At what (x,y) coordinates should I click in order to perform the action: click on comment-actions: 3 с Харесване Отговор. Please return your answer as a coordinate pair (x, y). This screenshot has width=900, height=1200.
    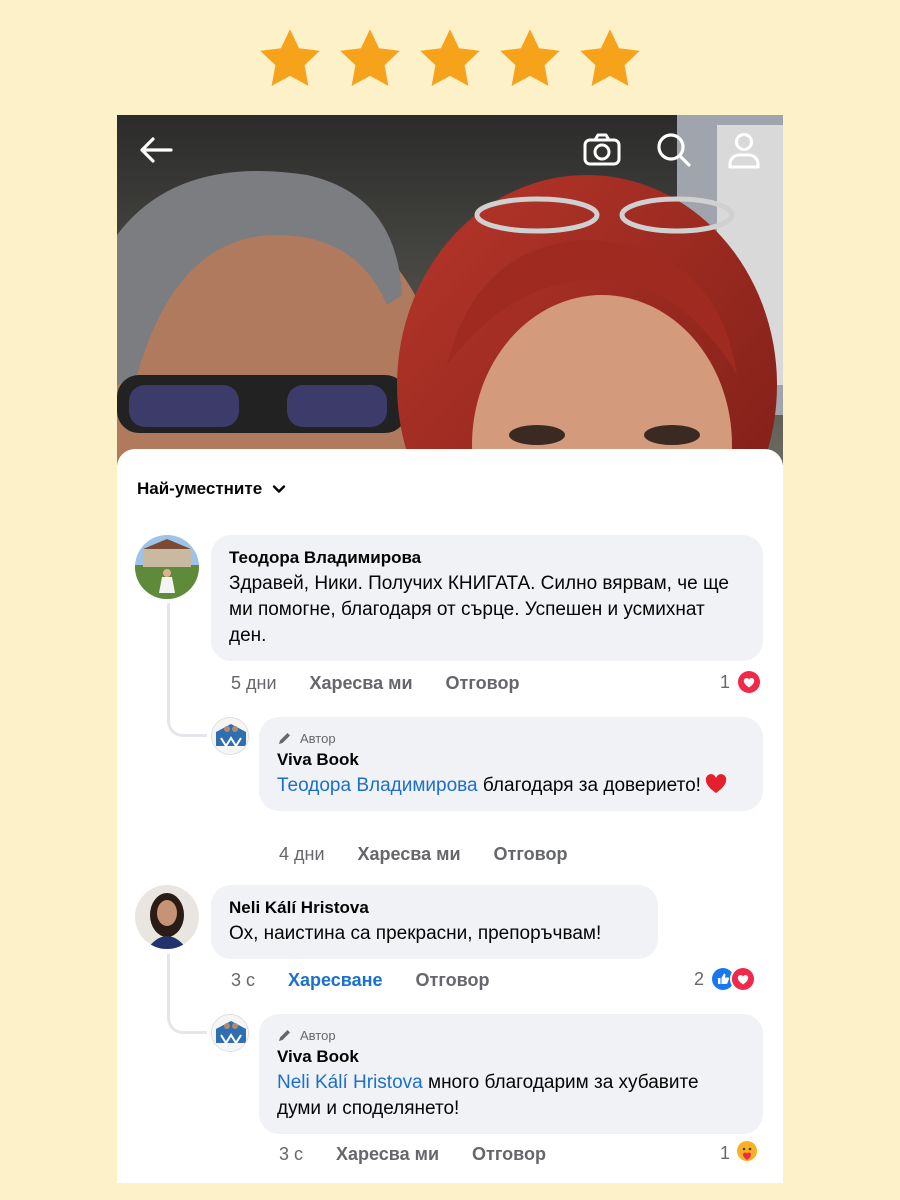
    Looking at the image, I should click on (376, 980).